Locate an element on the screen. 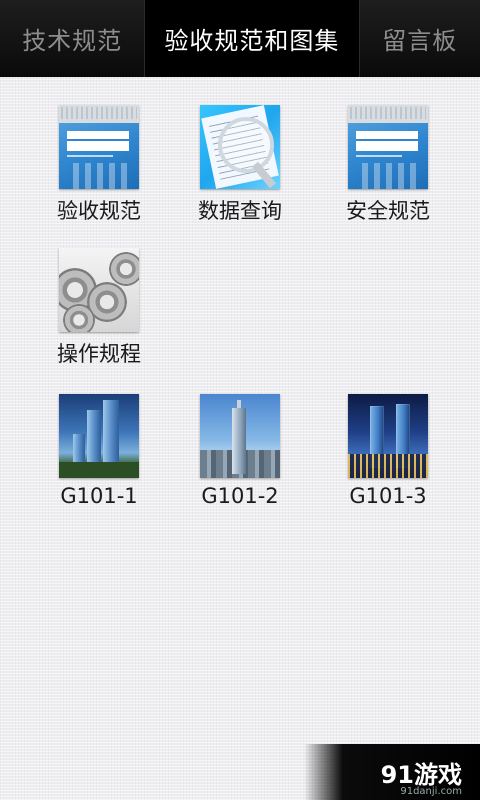  grid-item-label: 验收规范 is located at coordinates (99, 211).